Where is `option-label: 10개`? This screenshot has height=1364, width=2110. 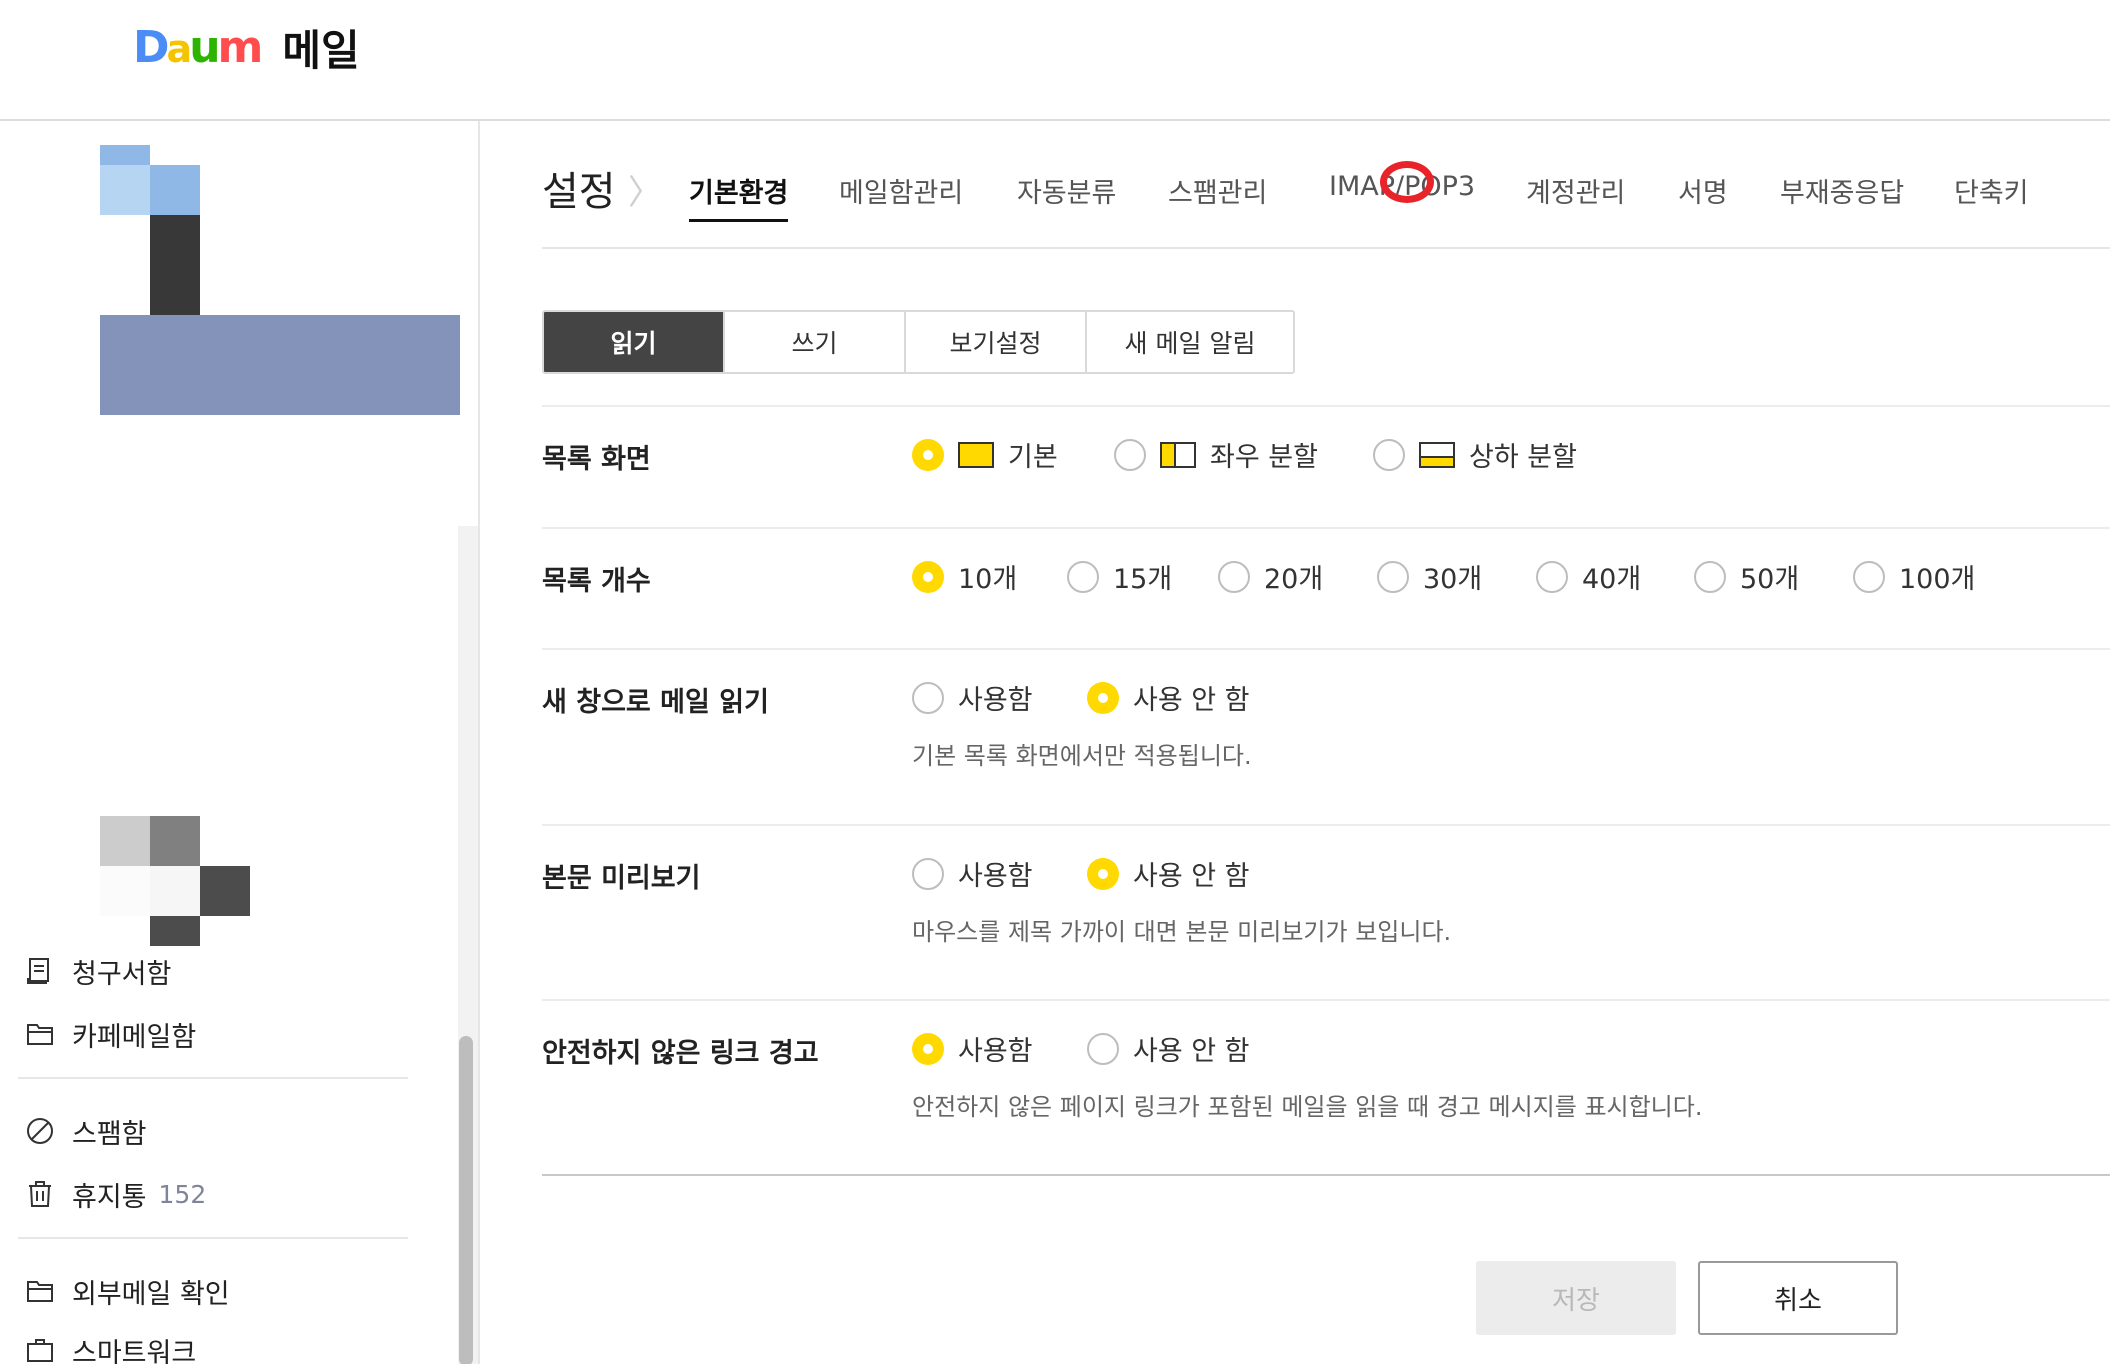
option-label: 10개 is located at coordinates (988, 579).